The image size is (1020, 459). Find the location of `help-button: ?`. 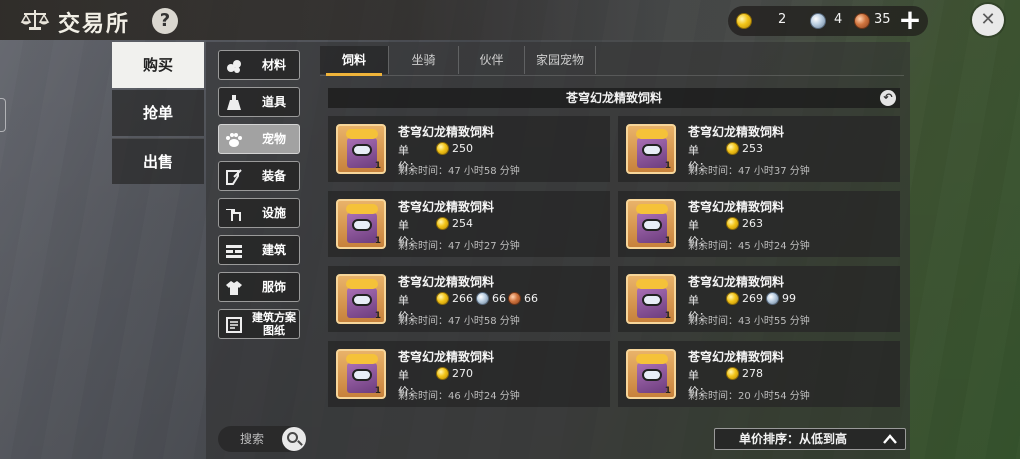

help-button: ? is located at coordinates (165, 21).